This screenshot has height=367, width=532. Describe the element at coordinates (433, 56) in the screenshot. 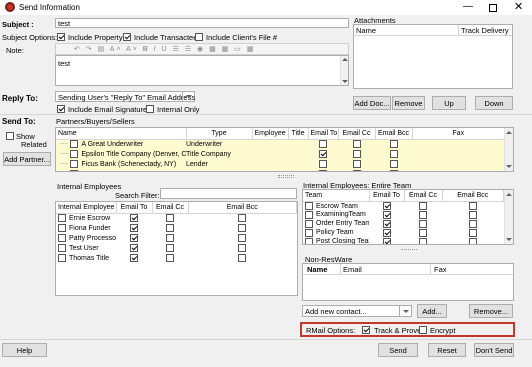

I see `attachments-list: Name Track Delivery` at that location.